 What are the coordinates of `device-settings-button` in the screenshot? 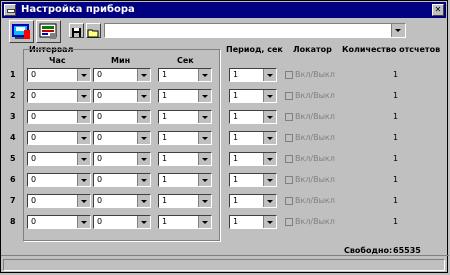 It's located at (21, 31).